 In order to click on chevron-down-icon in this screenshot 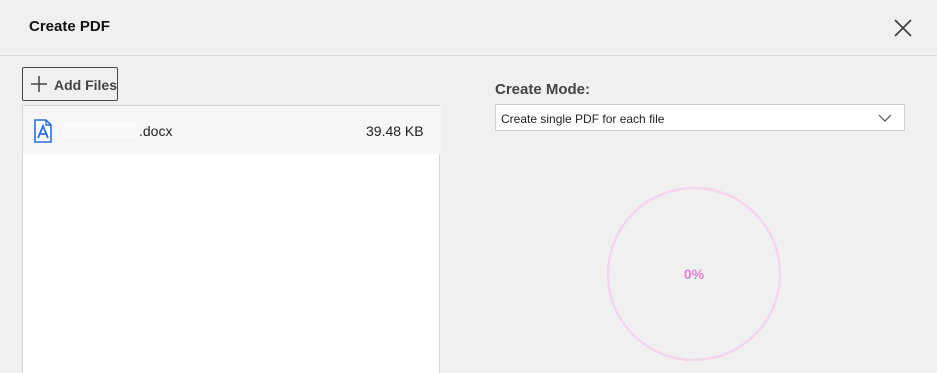, I will do `click(885, 118)`.